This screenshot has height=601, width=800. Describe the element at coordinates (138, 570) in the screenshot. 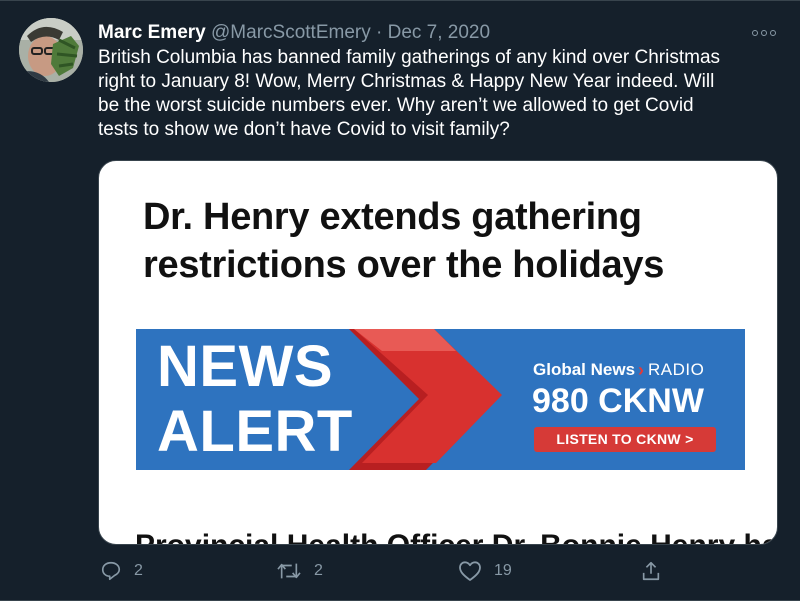

I see `reply-count: 2` at that location.